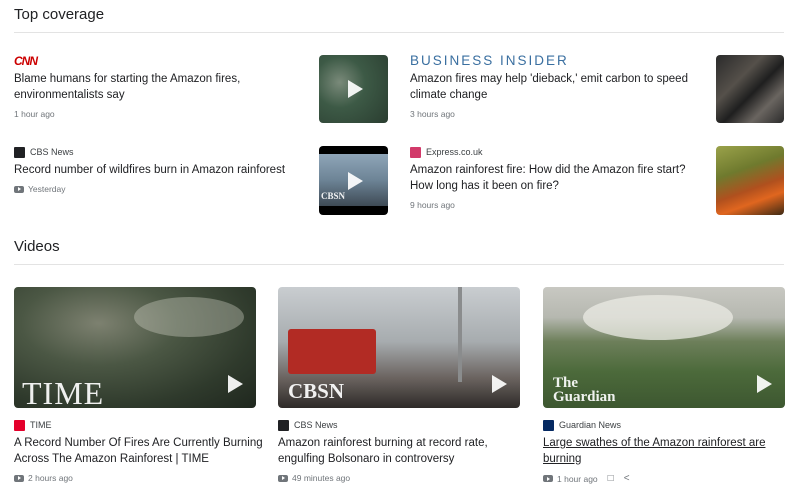 The width and height of the screenshot is (800, 504). I want to click on express-favicon, so click(415, 152).